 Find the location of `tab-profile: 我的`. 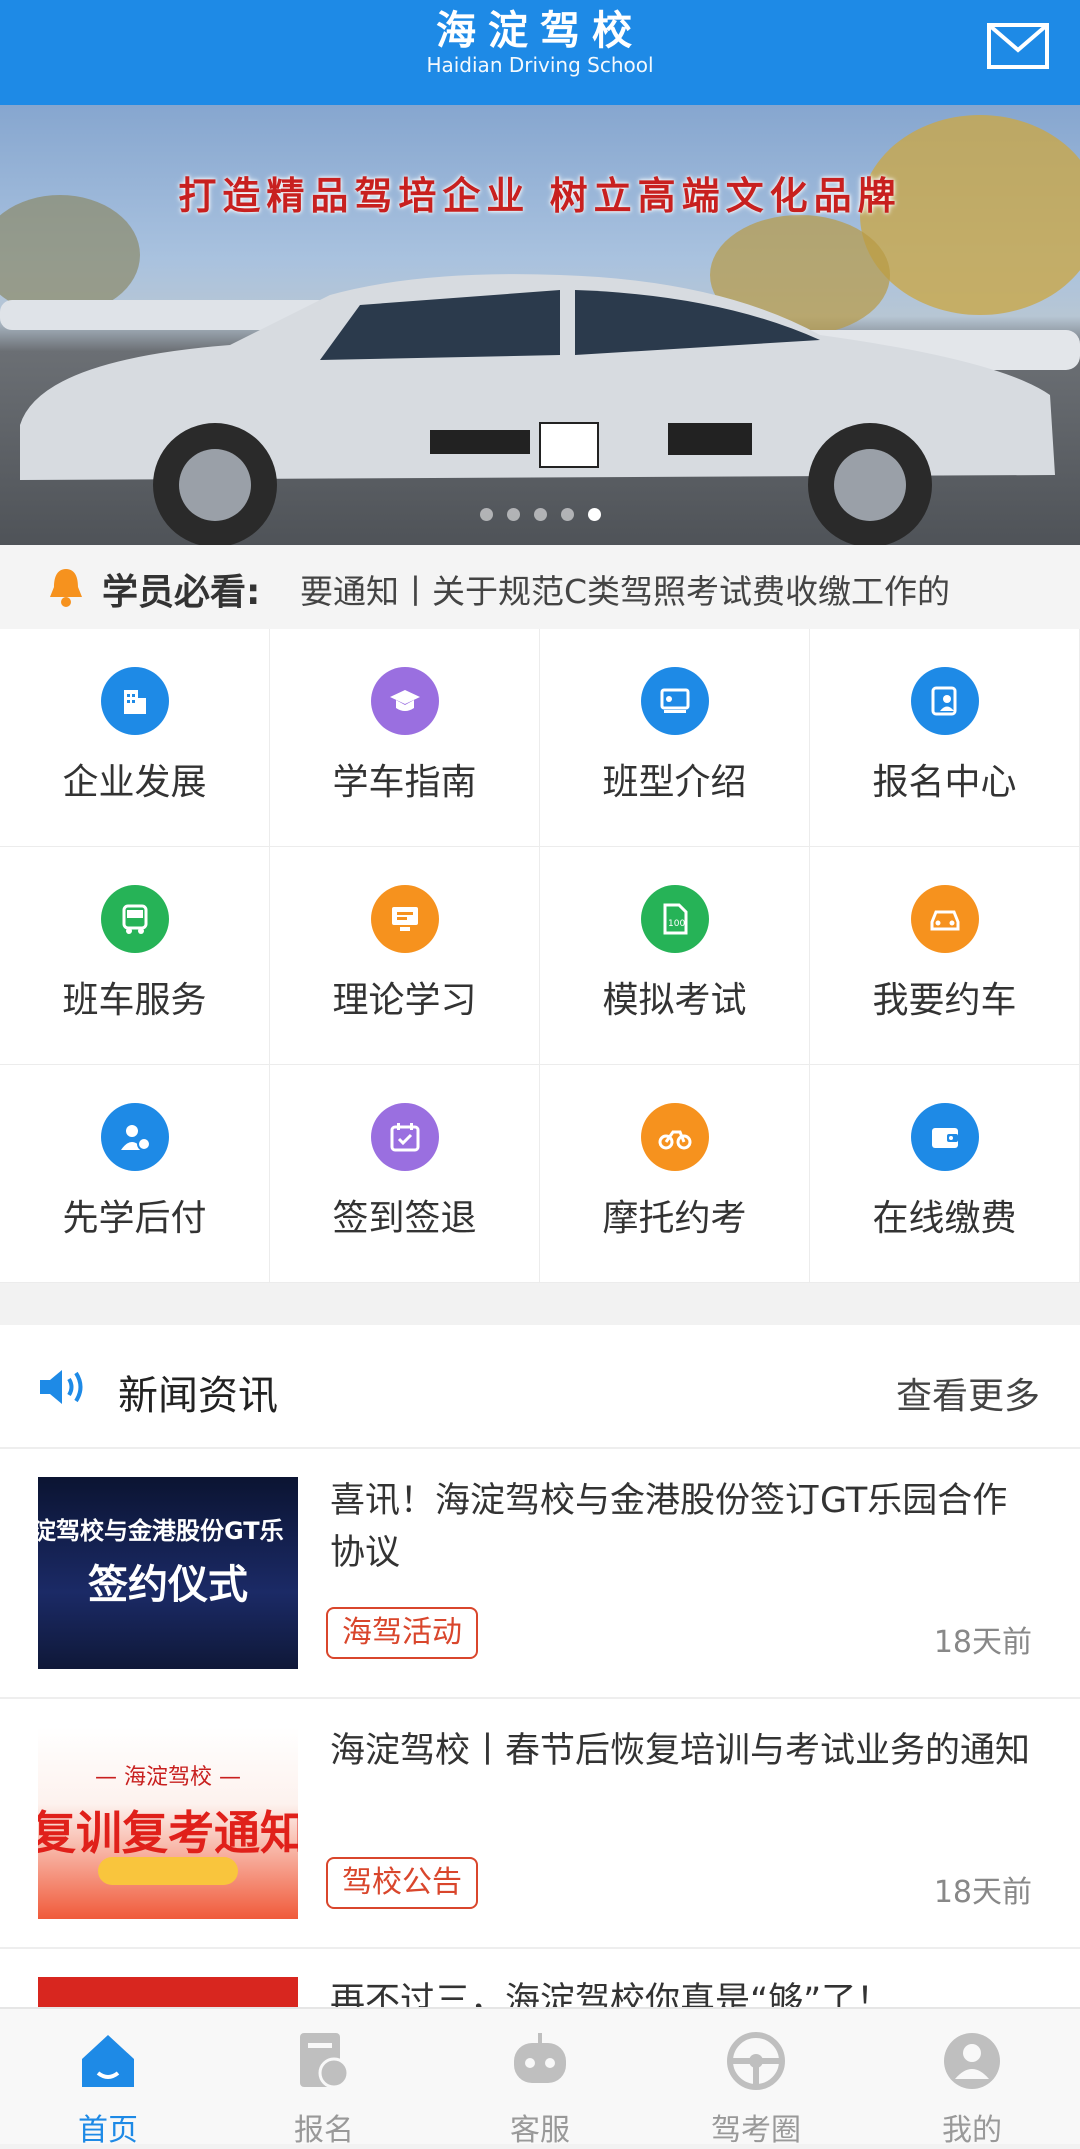

tab-profile: 我的 is located at coordinates (972, 2078).